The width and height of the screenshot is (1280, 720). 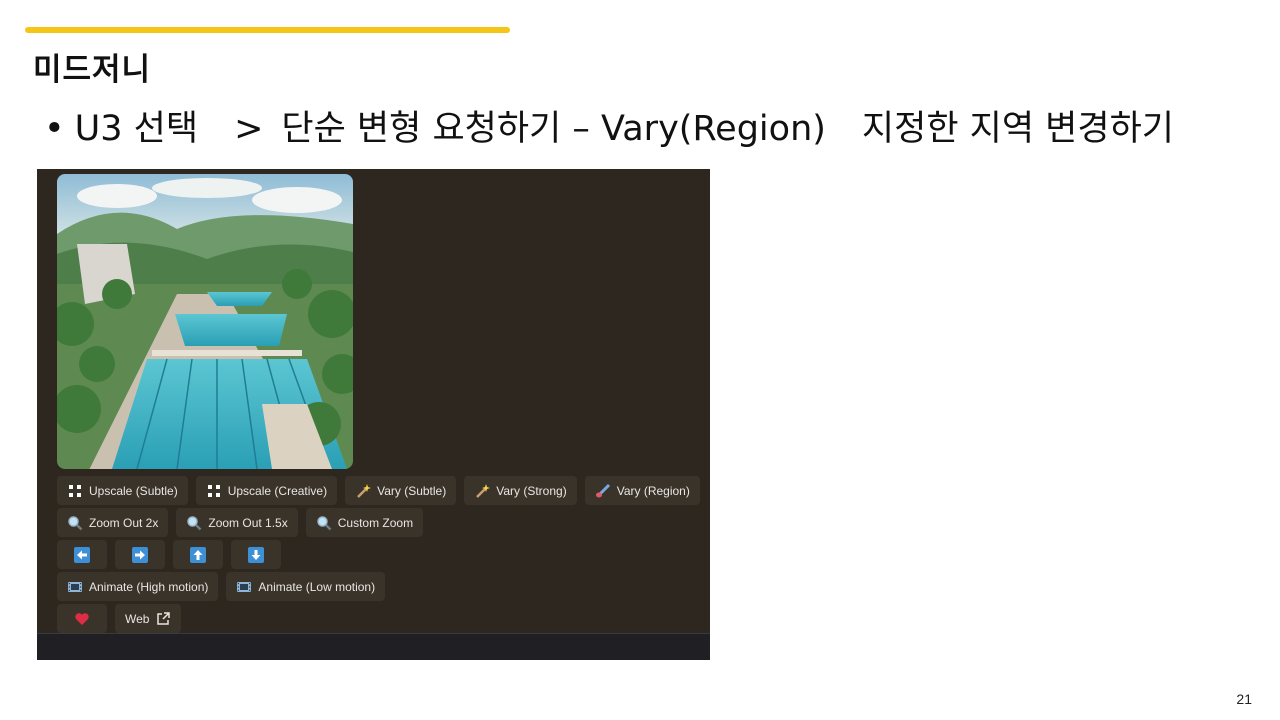 I want to click on arrow-right-icon, so click(x=140, y=554).